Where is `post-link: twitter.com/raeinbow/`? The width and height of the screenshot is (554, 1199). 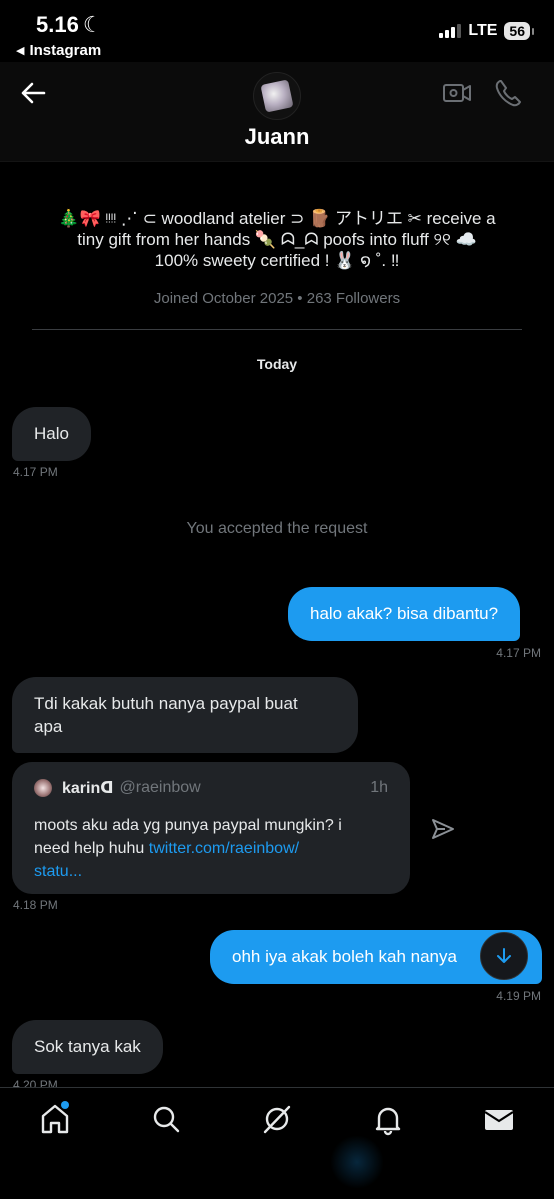
post-link: twitter.com/raeinbow/ is located at coordinates (224, 848).